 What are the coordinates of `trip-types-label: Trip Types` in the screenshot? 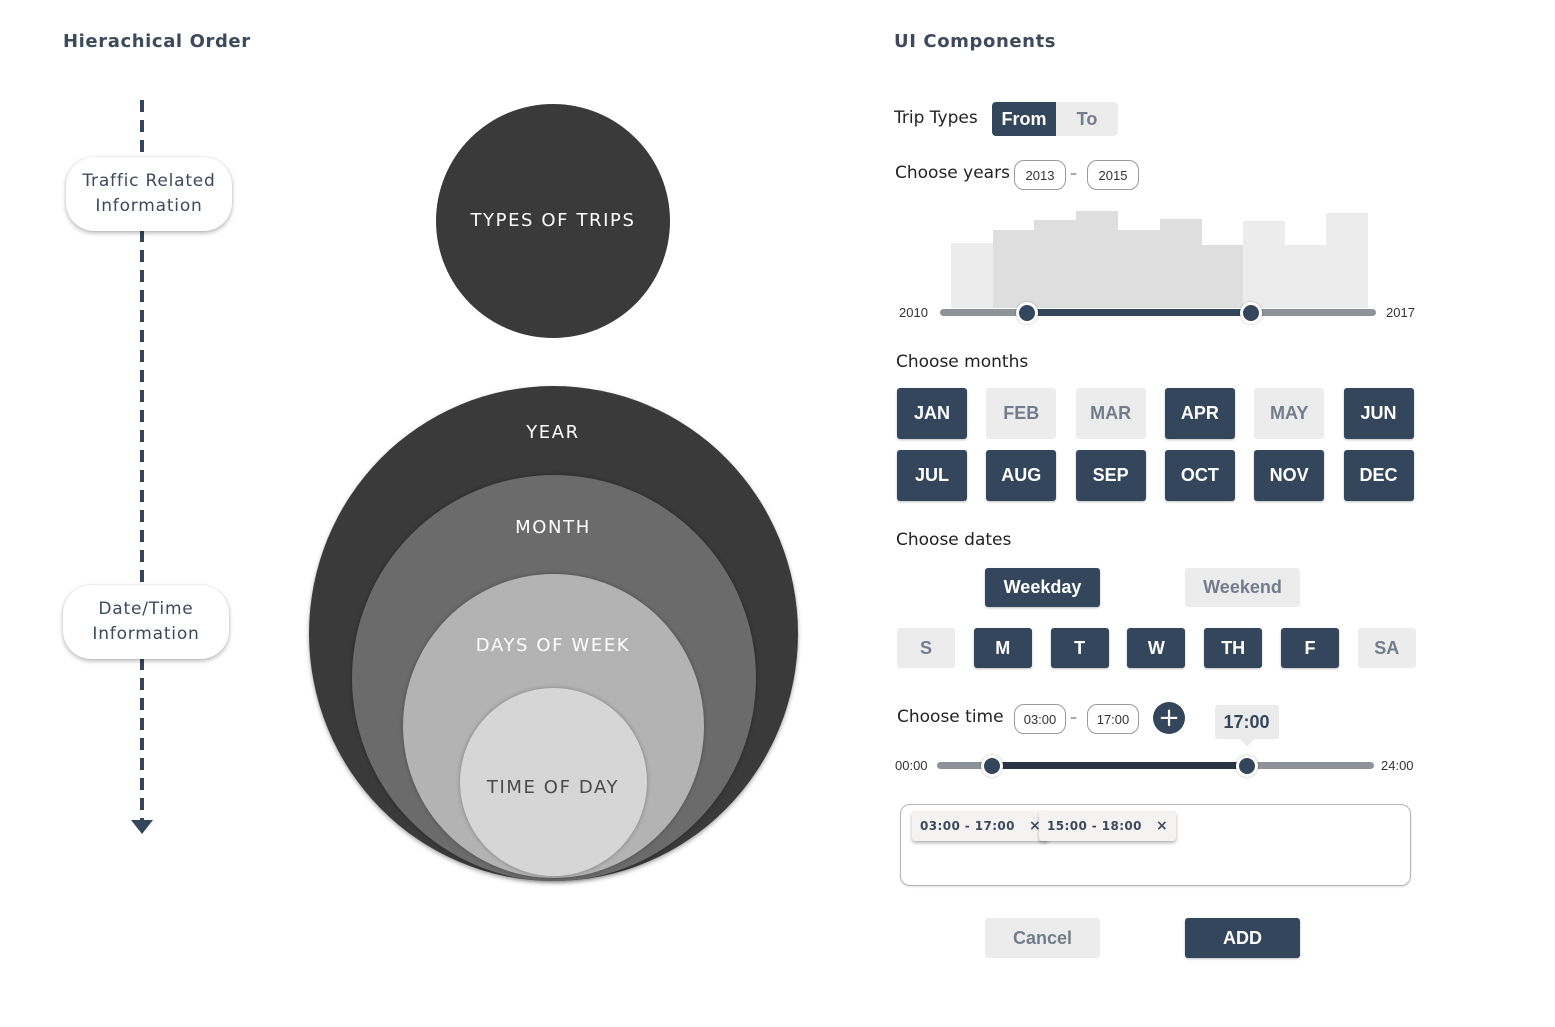 It's located at (936, 118).